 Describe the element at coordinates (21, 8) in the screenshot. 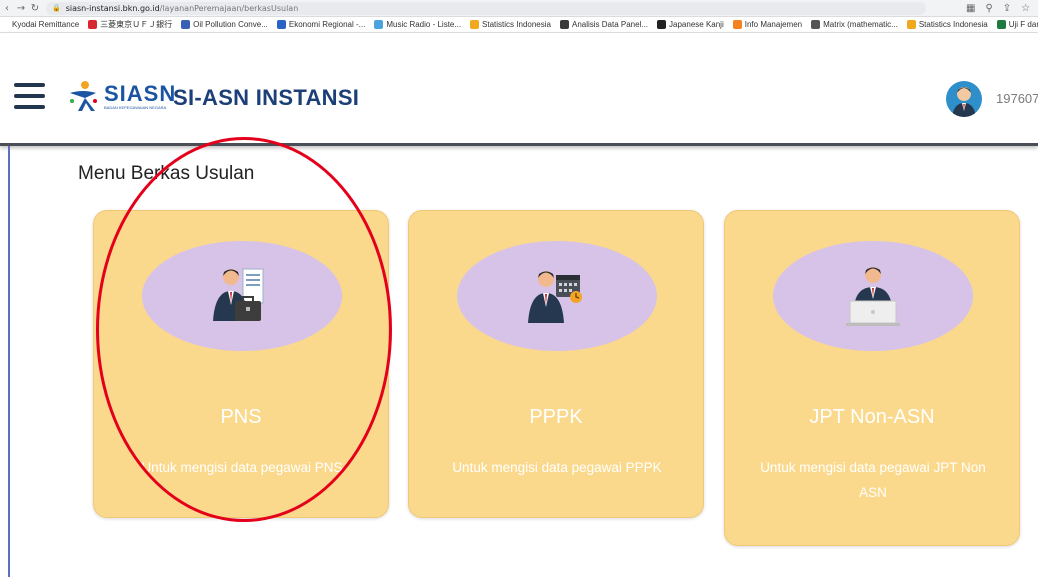

I see `forward-arrow-icon: →` at that location.